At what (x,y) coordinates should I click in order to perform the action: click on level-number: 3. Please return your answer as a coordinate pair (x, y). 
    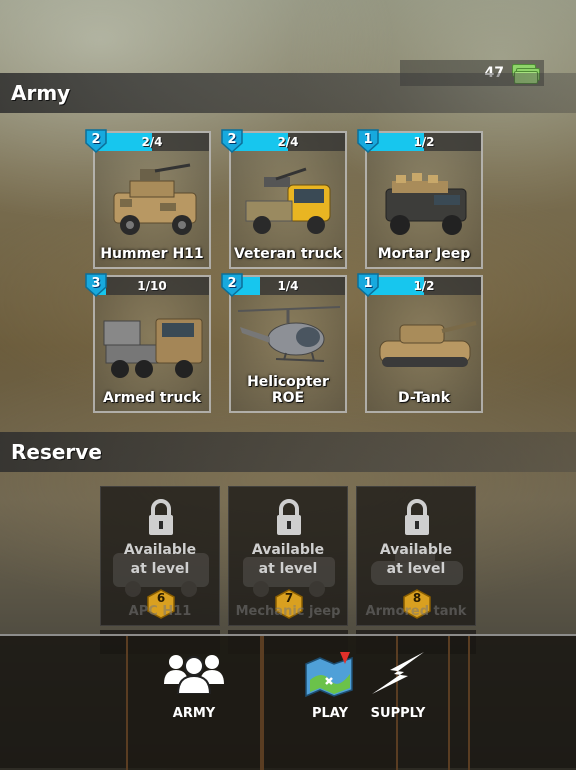
    Looking at the image, I should click on (96, 283).